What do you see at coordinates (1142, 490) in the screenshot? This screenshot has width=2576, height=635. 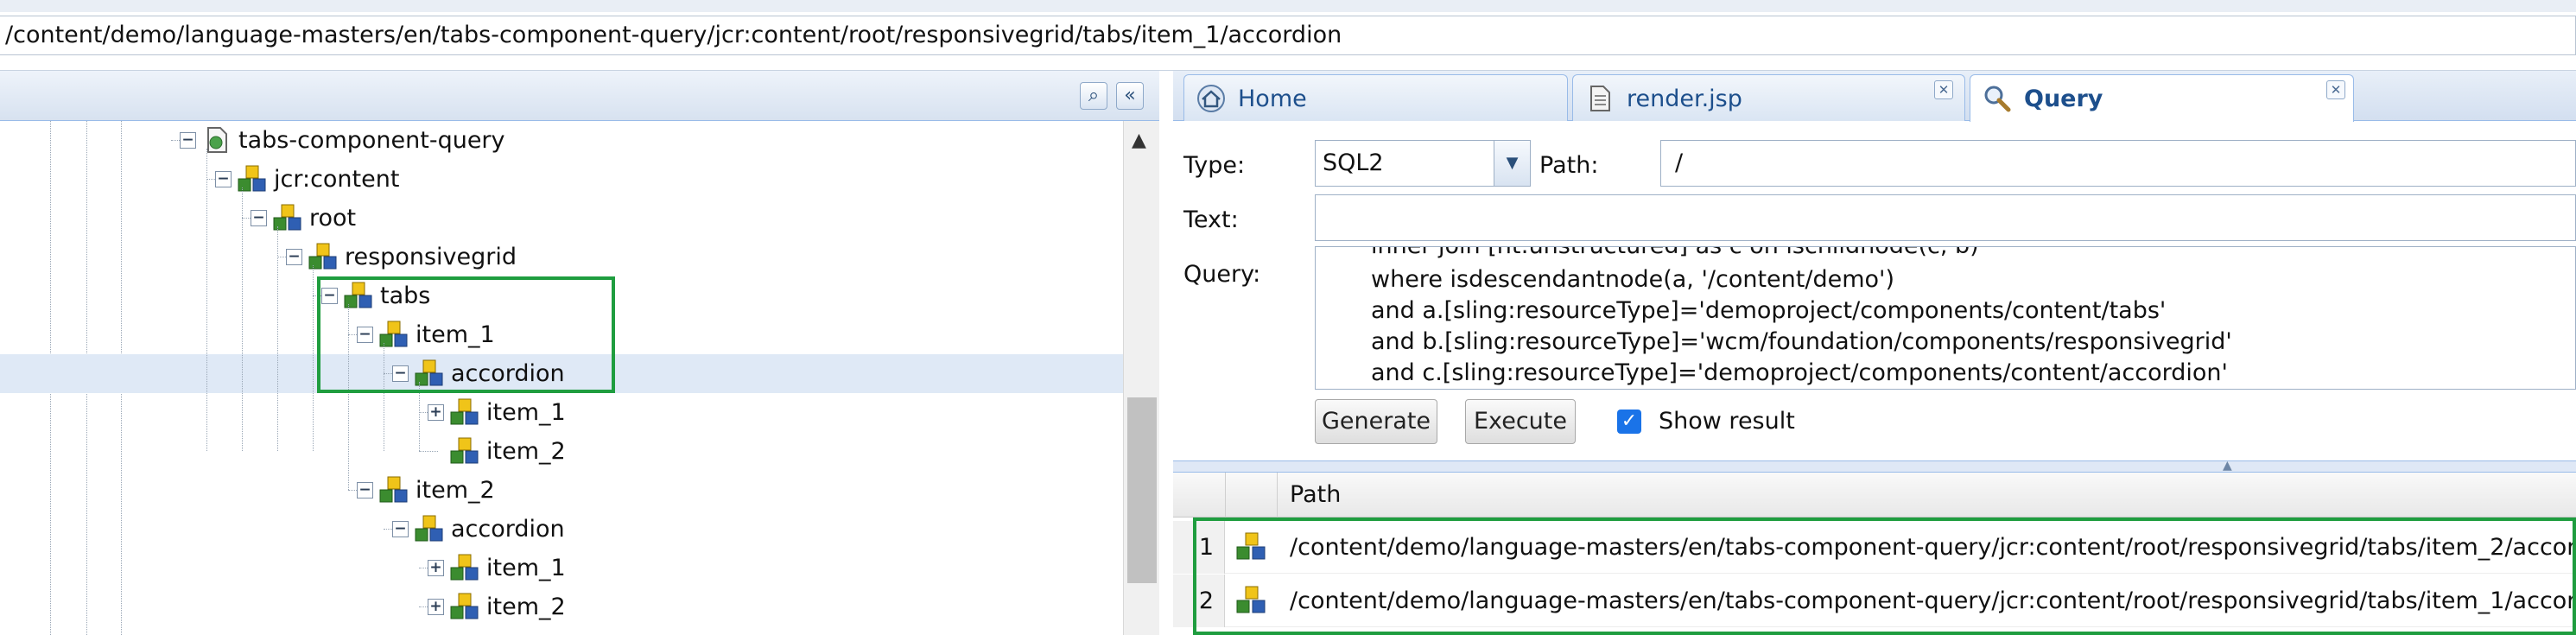 I see `scroll-thumb` at bounding box center [1142, 490].